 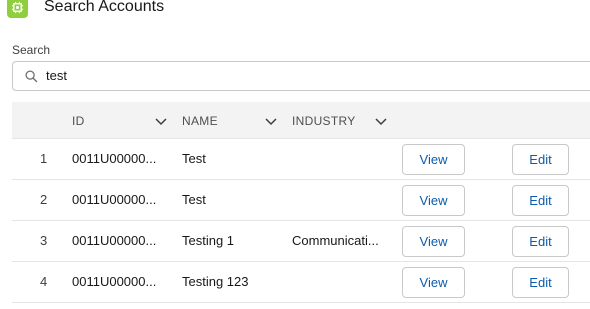 I want to click on column-header-name: NAME, so click(x=200, y=121).